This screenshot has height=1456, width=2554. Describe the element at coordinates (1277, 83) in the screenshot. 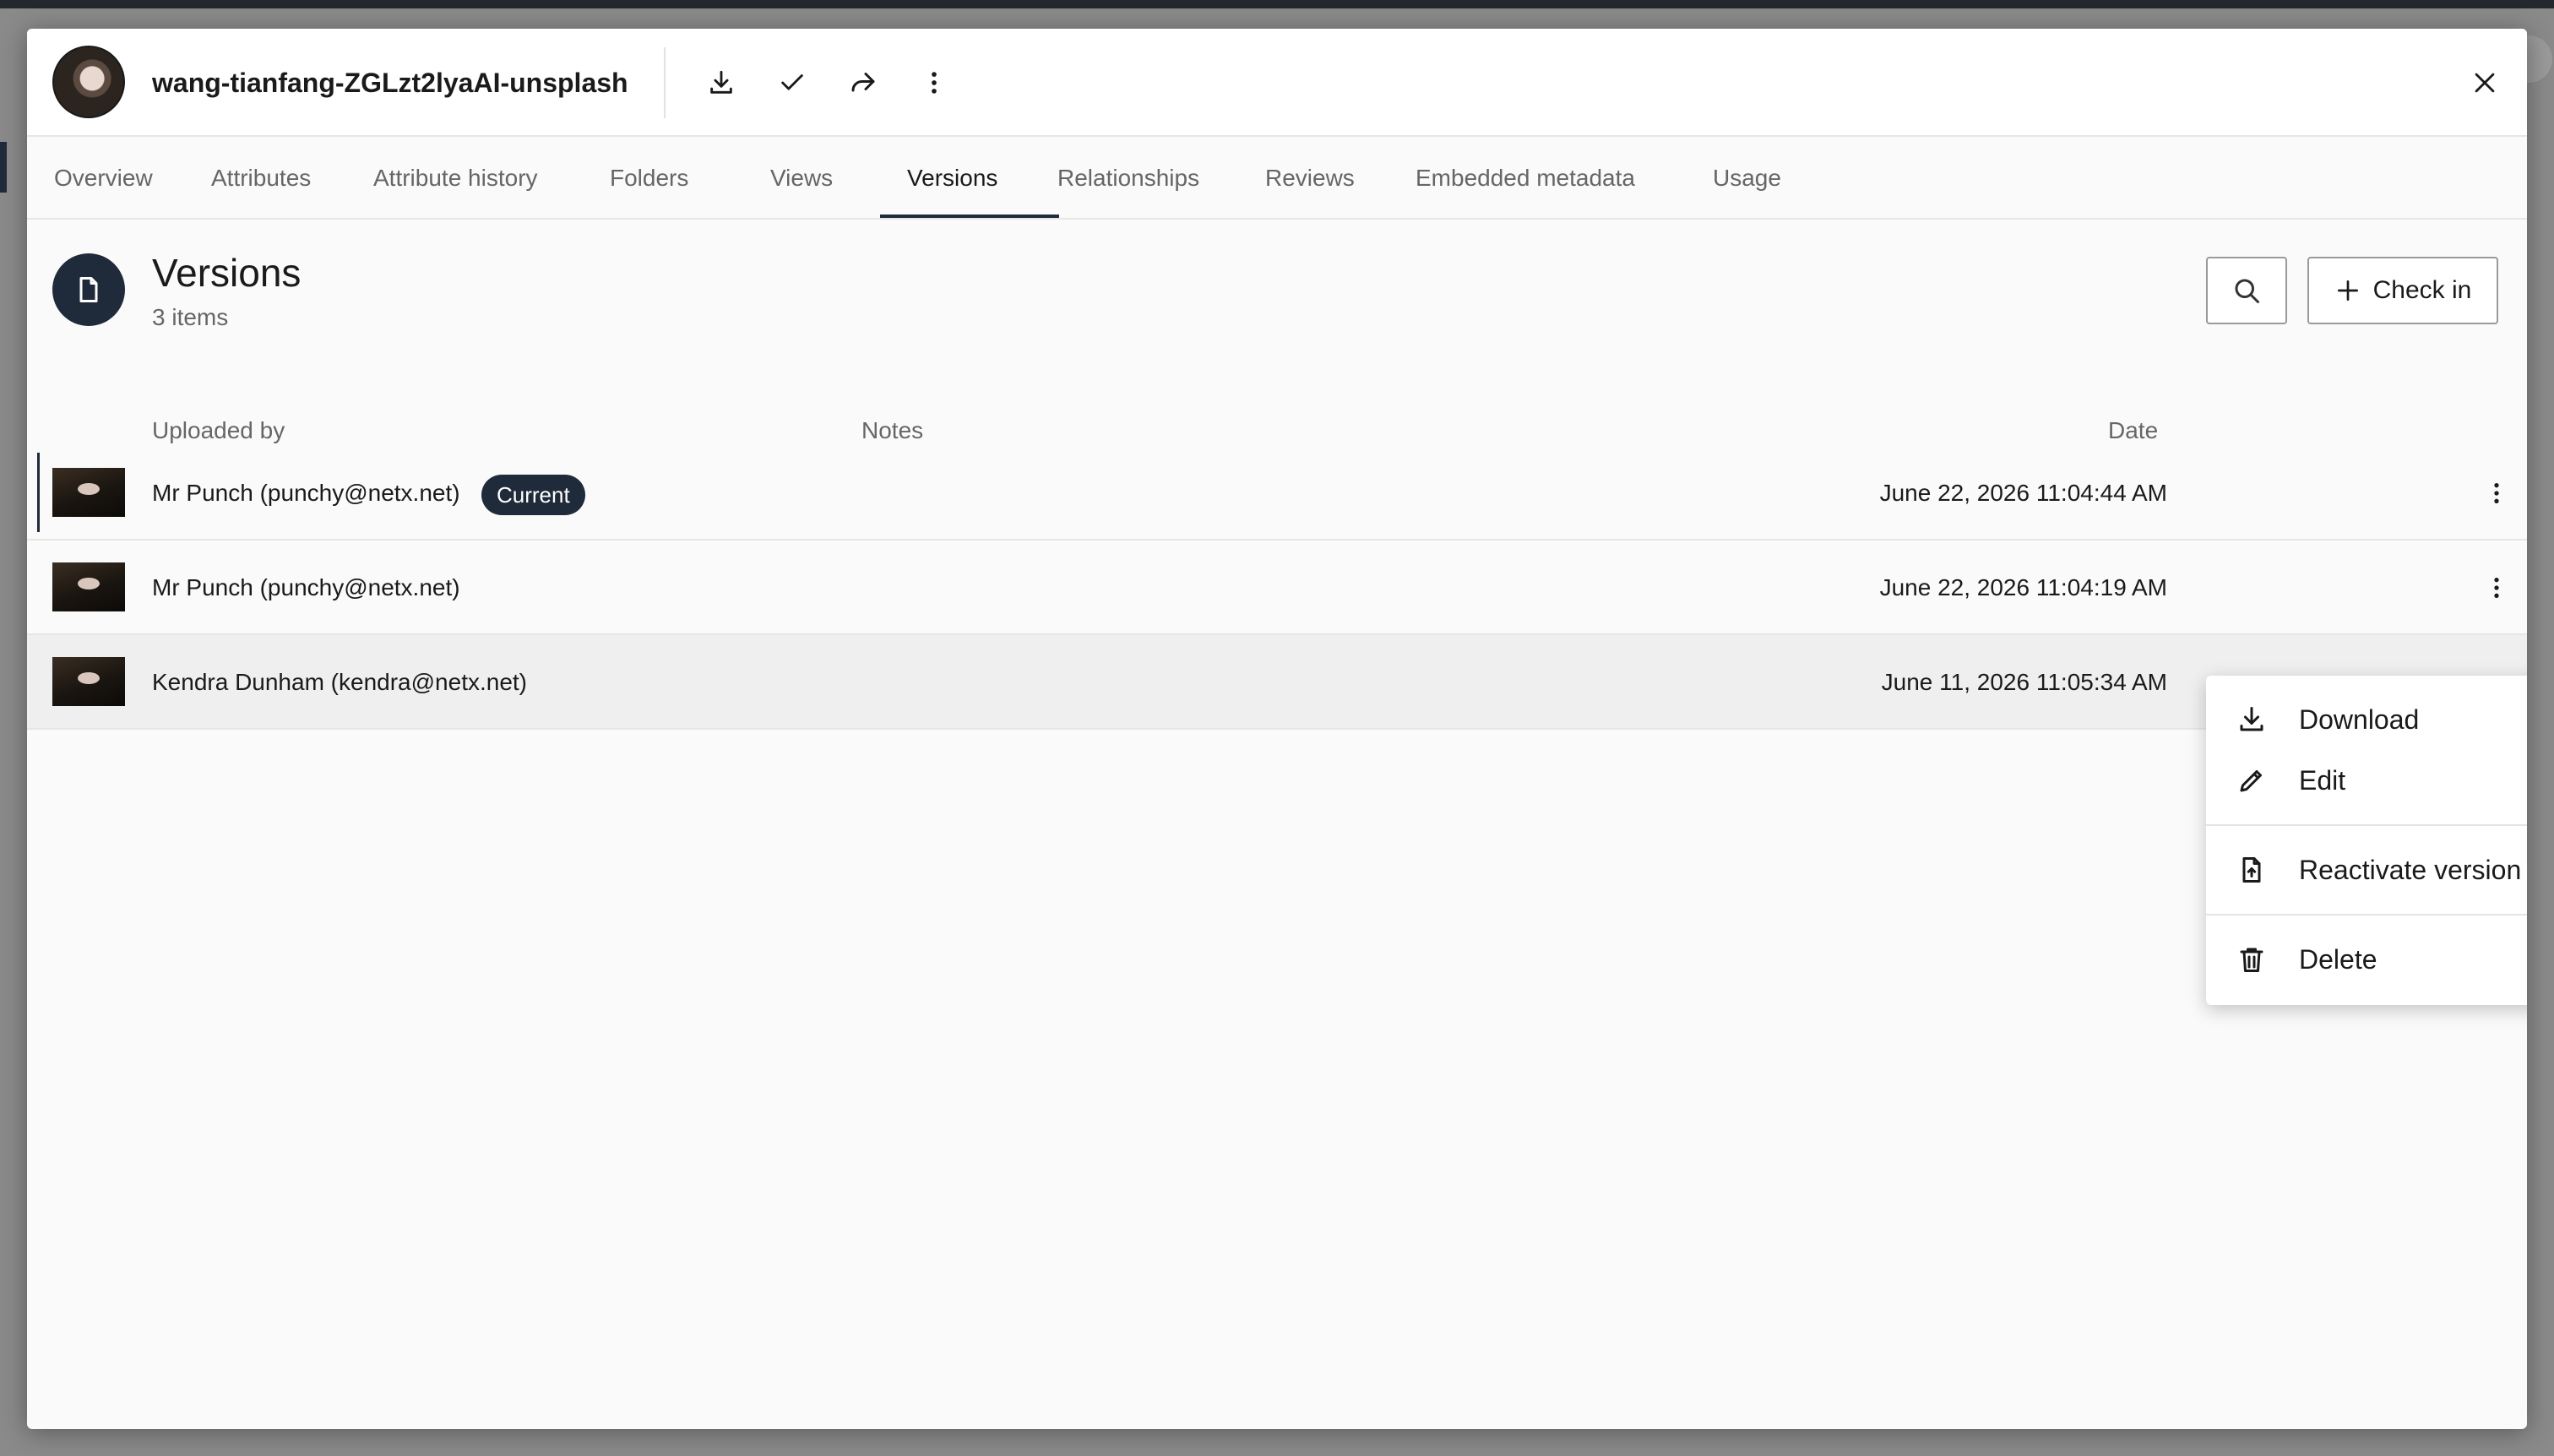

I see `dialog-header: wang-tianfang-ZGLzt2lyaAI-unsplash` at that location.